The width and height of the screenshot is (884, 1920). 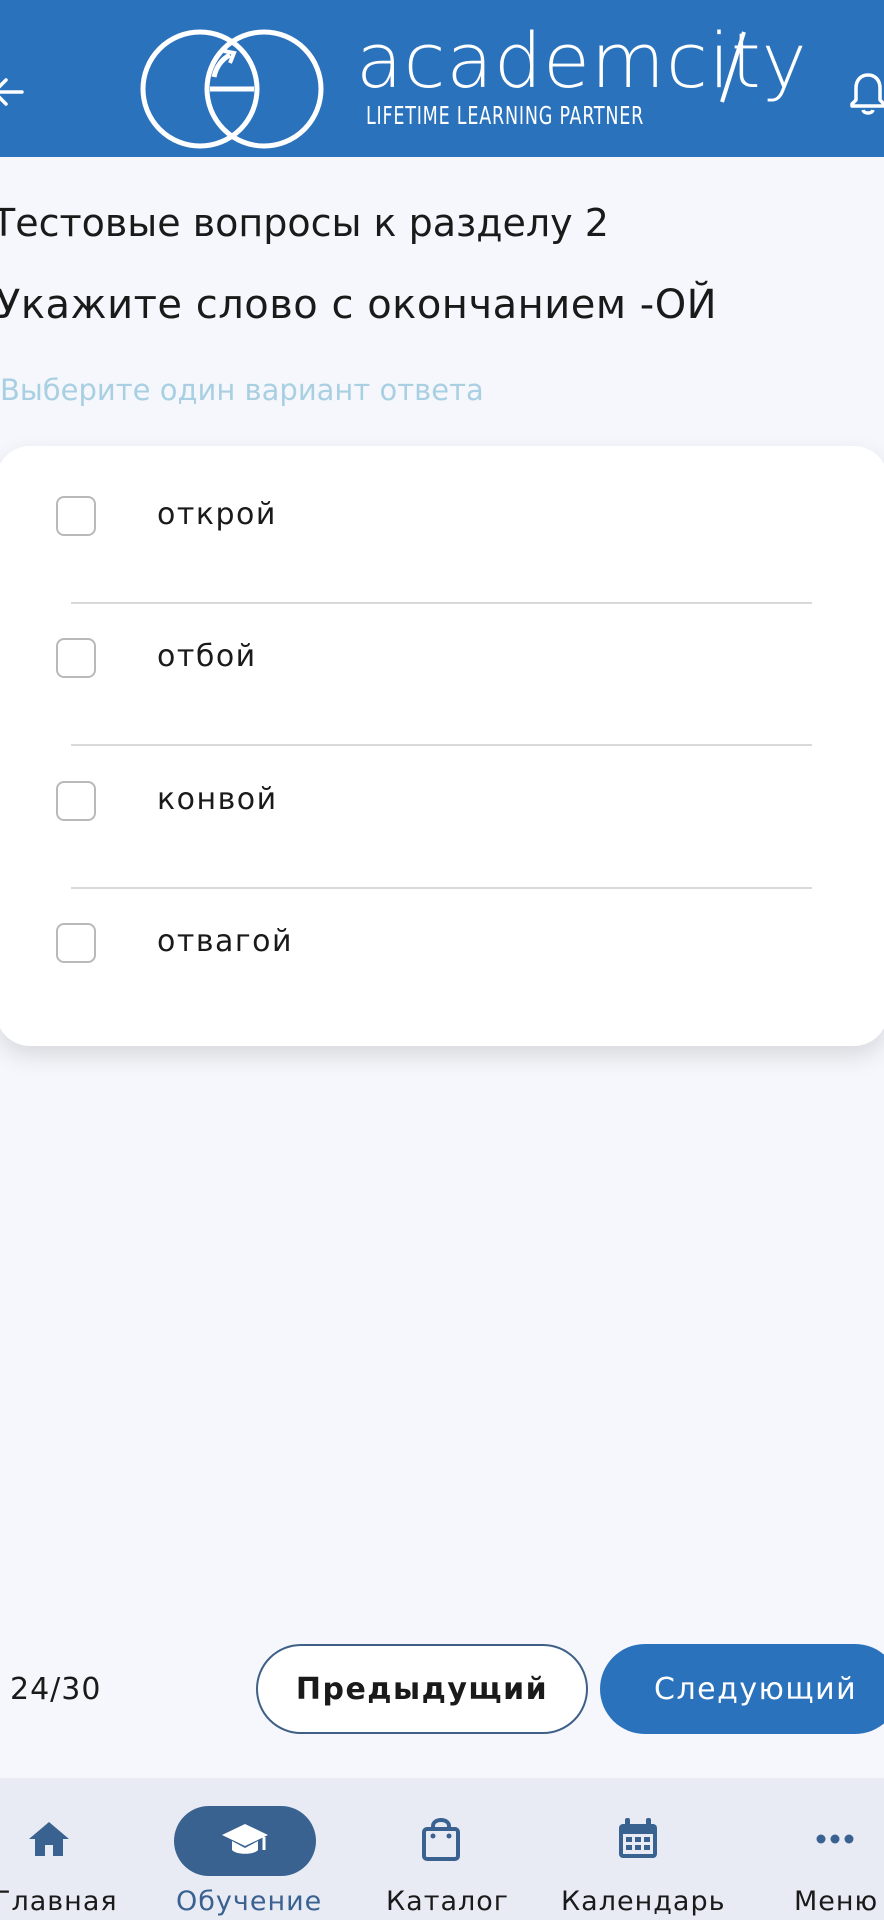 I want to click on option-label: отбой, so click(x=207, y=656).